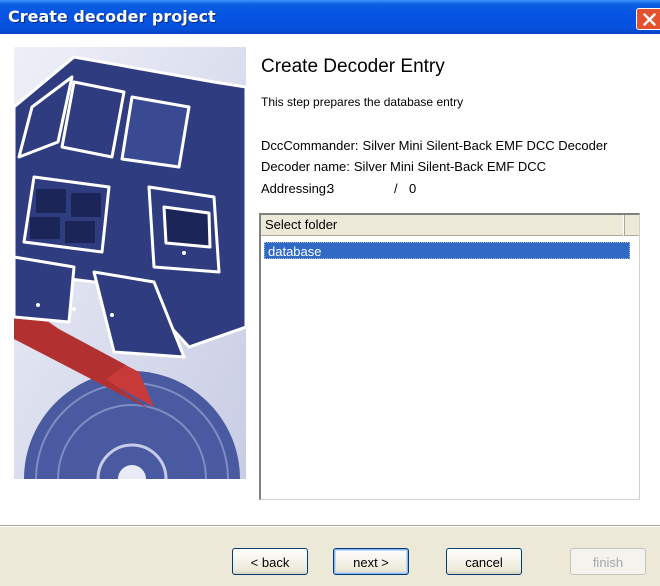  What do you see at coordinates (305, 166) in the screenshot?
I see `decoder-name-label: Decoder name:` at bounding box center [305, 166].